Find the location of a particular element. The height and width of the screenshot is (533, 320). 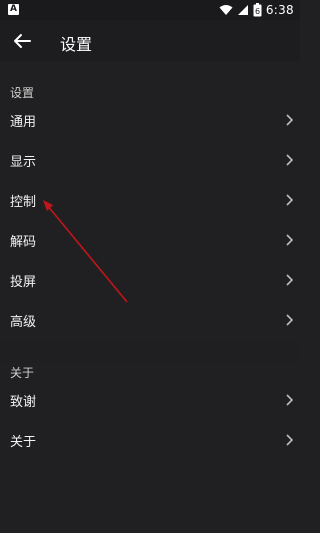

status-icons: 6 6:38 is located at coordinates (256, 10).